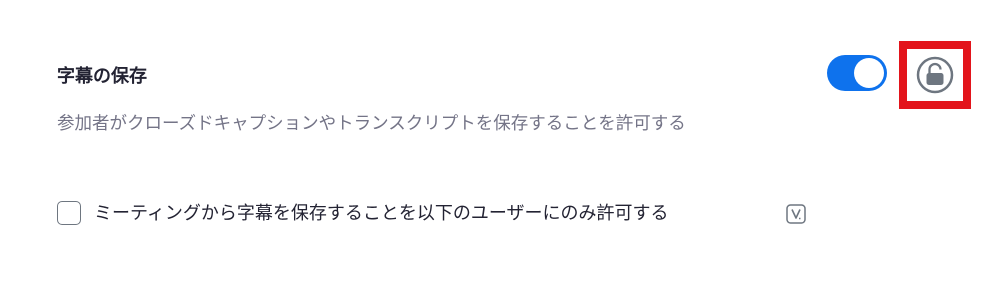  I want to click on setting-description: 参加者がクローズドキャプションやトランスクリプトを保存することを許可する, so click(371, 124).